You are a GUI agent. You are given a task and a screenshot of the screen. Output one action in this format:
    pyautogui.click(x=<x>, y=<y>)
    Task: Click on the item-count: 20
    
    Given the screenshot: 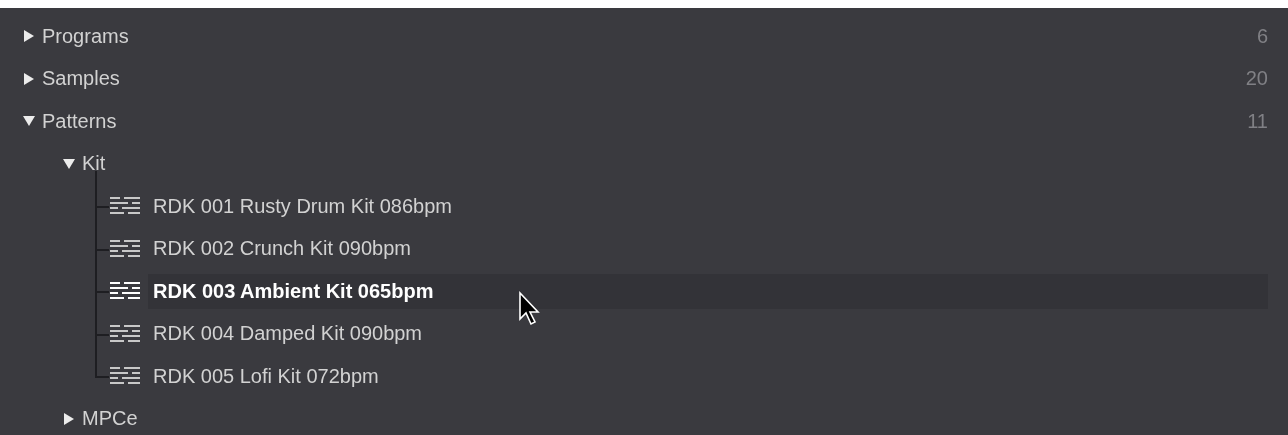 What is the action you would take?
    pyautogui.click(x=1256, y=79)
    